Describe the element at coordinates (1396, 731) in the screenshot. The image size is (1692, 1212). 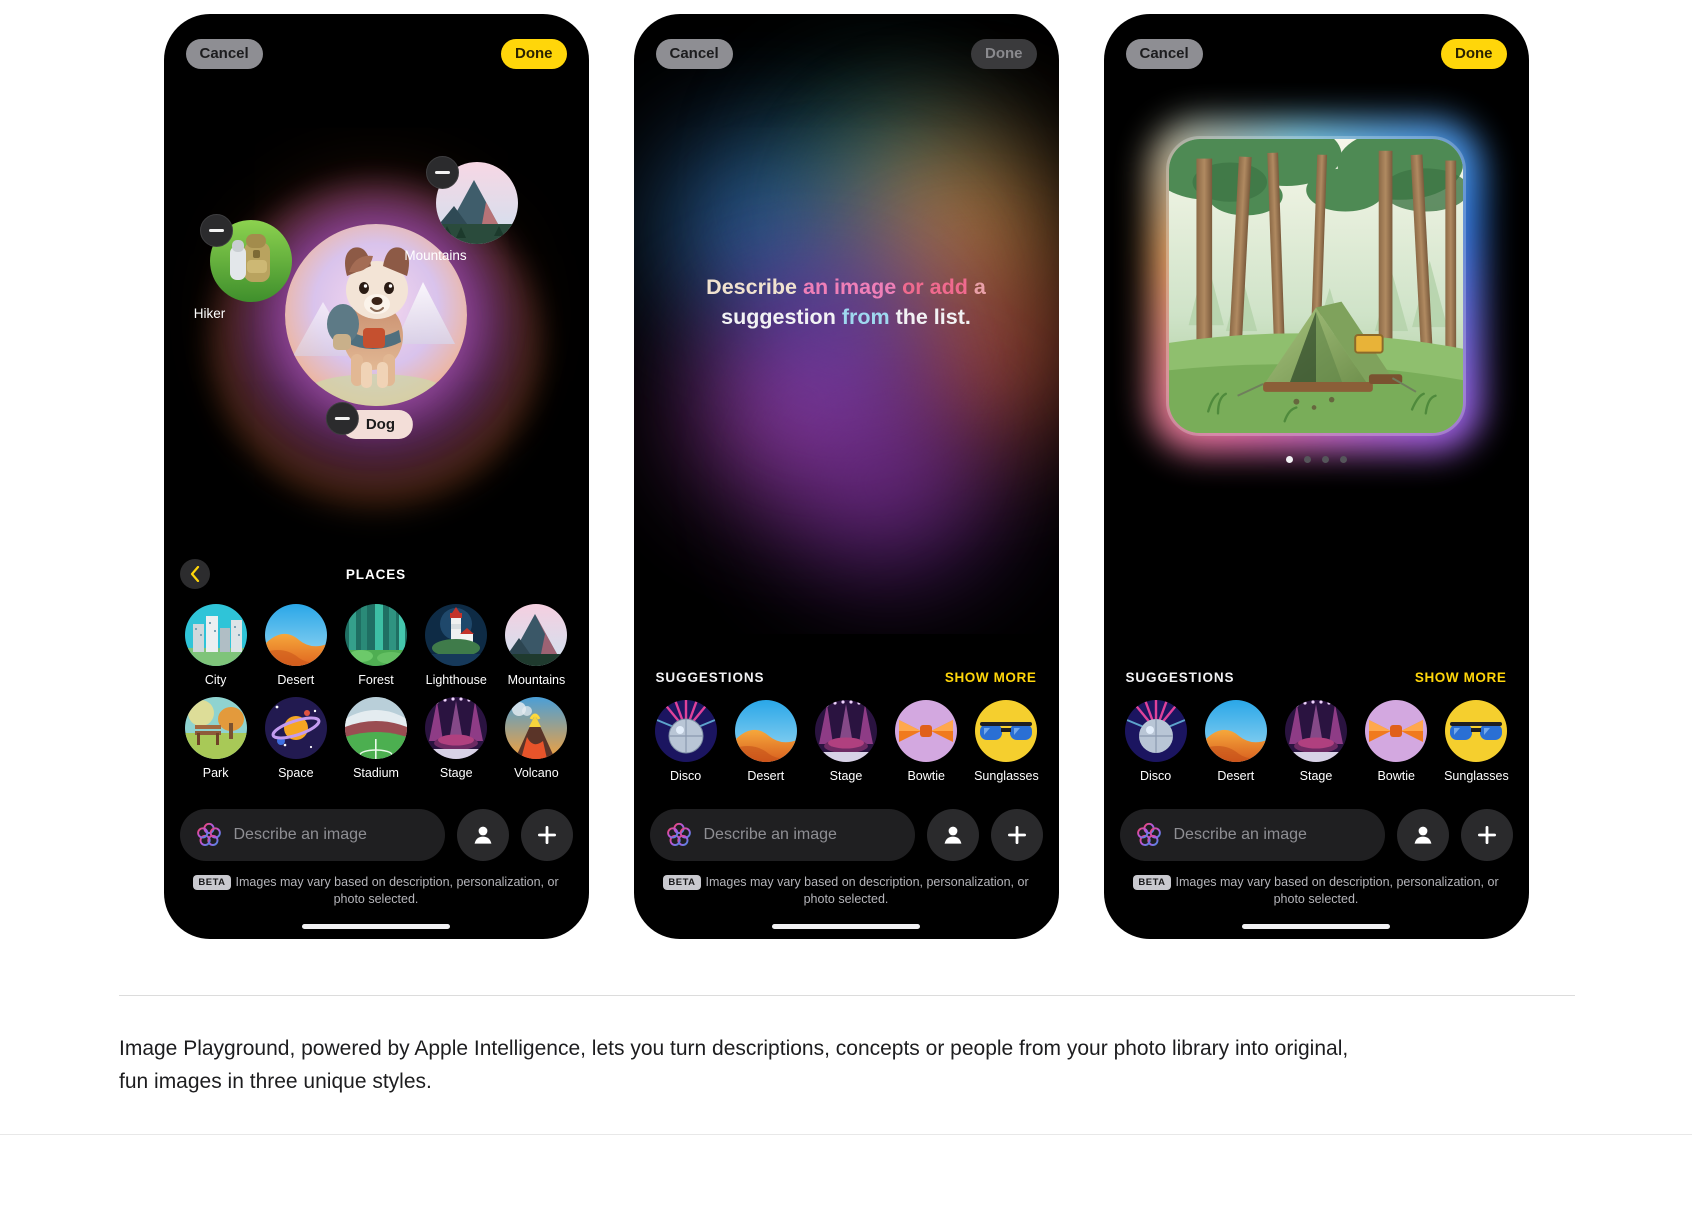
I see `bowtie-thumbnail` at that location.